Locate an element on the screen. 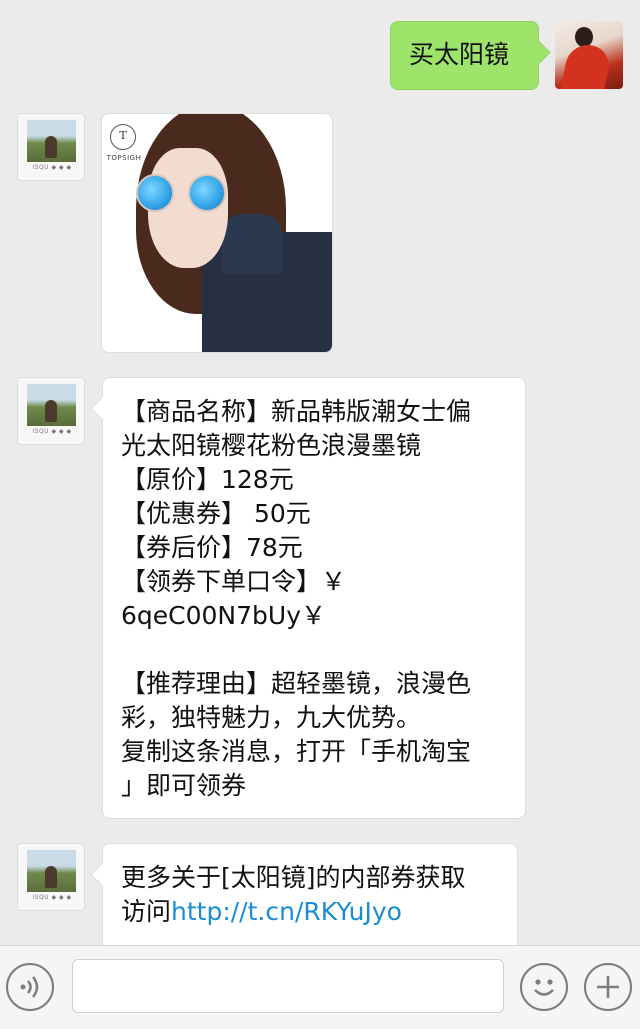 The image size is (640, 1029). user-avatar is located at coordinates (589, 55).